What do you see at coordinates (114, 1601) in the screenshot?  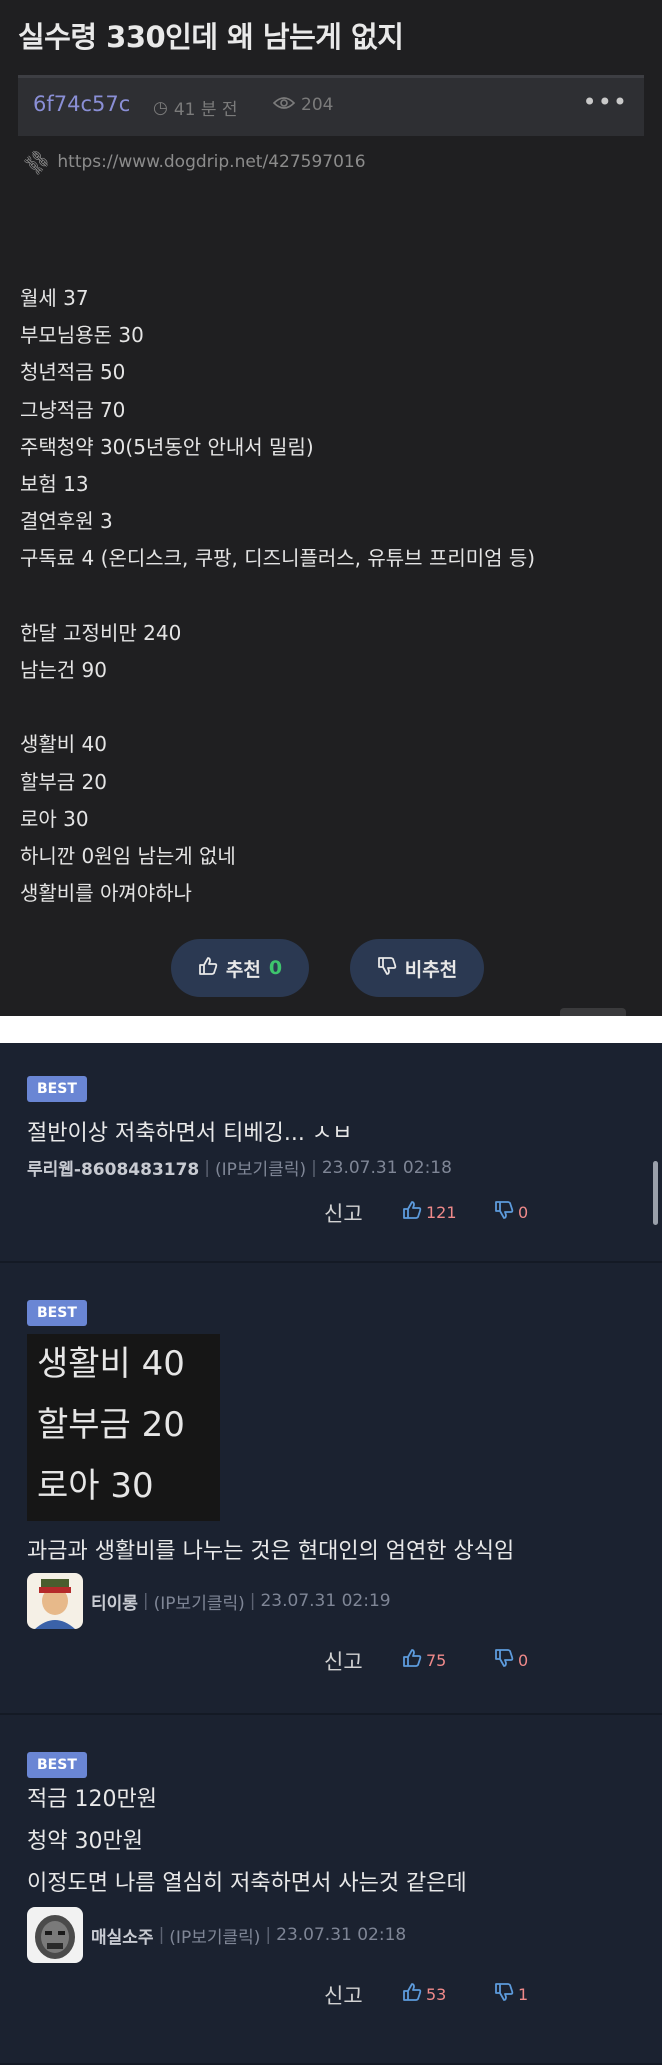 I see `comment-author: 티이롱` at bounding box center [114, 1601].